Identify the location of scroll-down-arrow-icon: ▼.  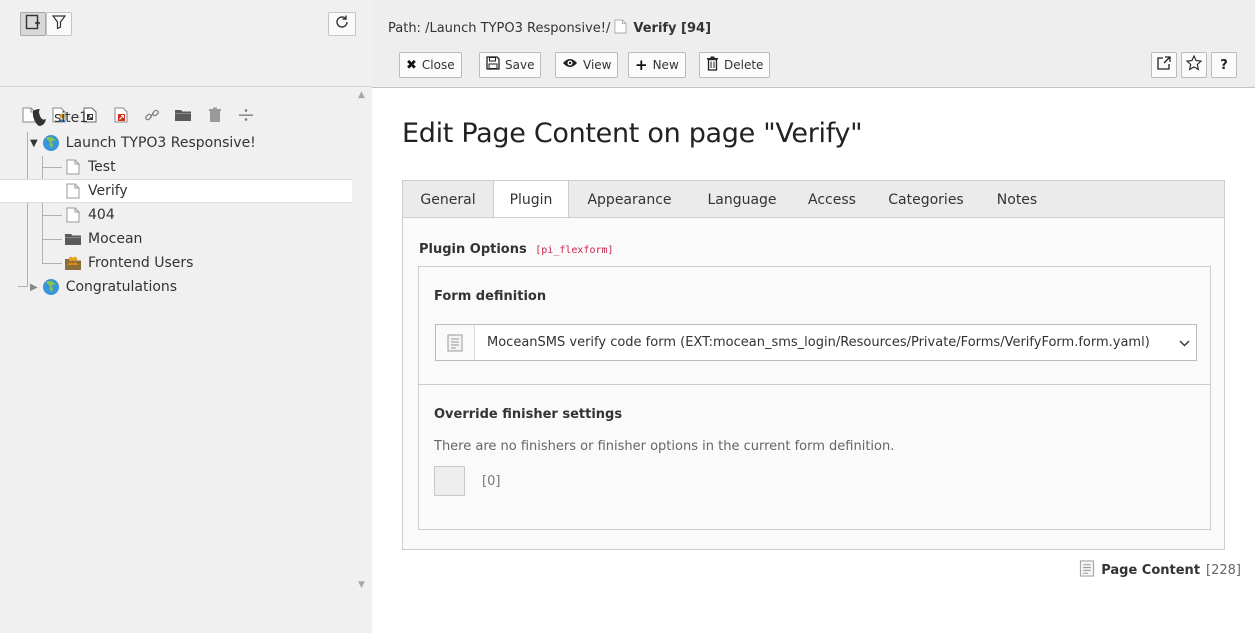
(361, 585).